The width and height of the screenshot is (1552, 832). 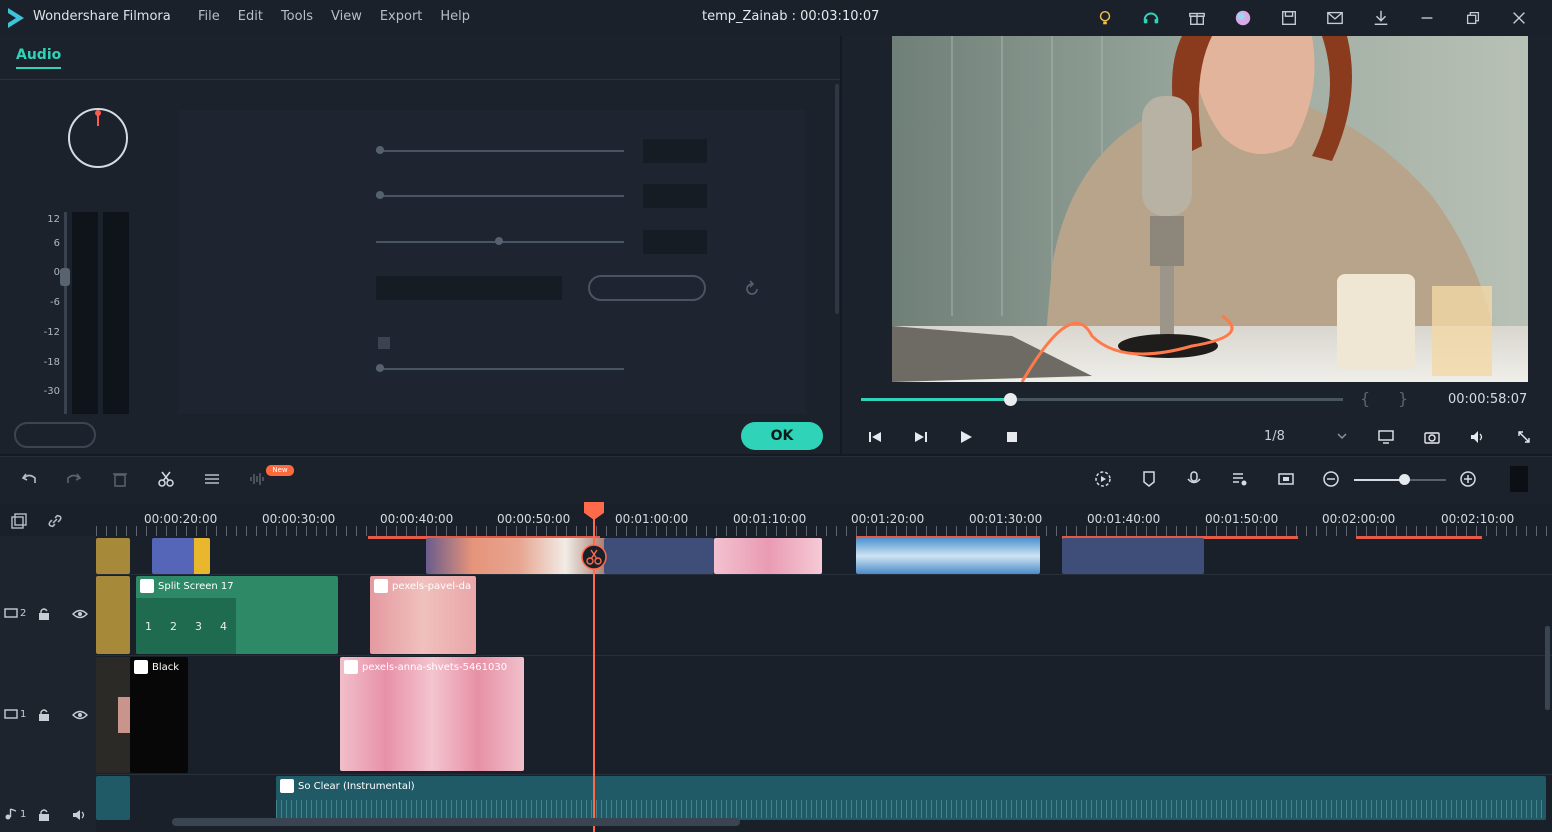 What do you see at coordinates (299, 519) in the screenshot?
I see `ruler-label: 00:00:30:00` at bounding box center [299, 519].